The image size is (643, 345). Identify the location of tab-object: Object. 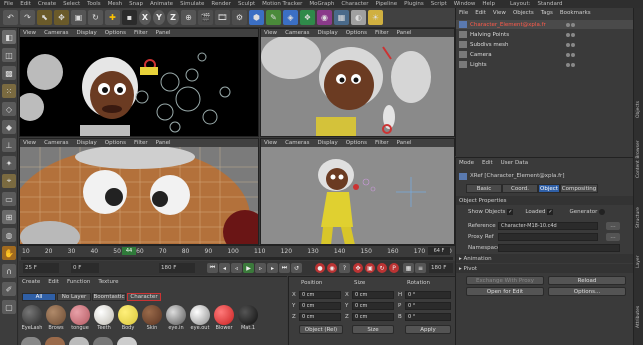
(549, 188).